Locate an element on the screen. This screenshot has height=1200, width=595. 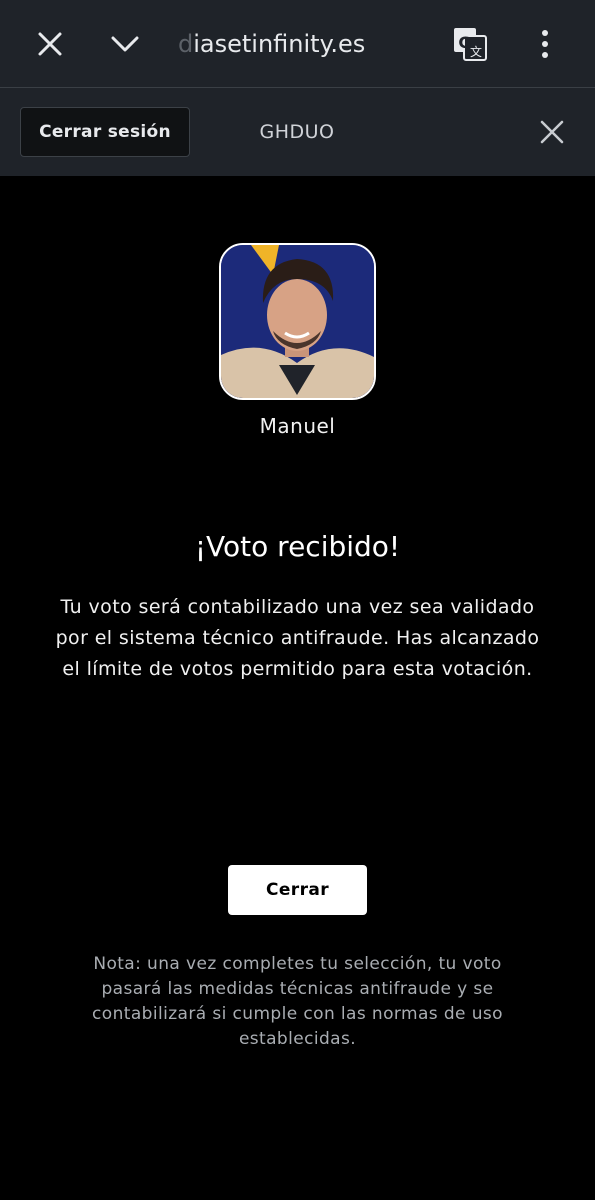
close-button: Cerrar is located at coordinates (297, 890).